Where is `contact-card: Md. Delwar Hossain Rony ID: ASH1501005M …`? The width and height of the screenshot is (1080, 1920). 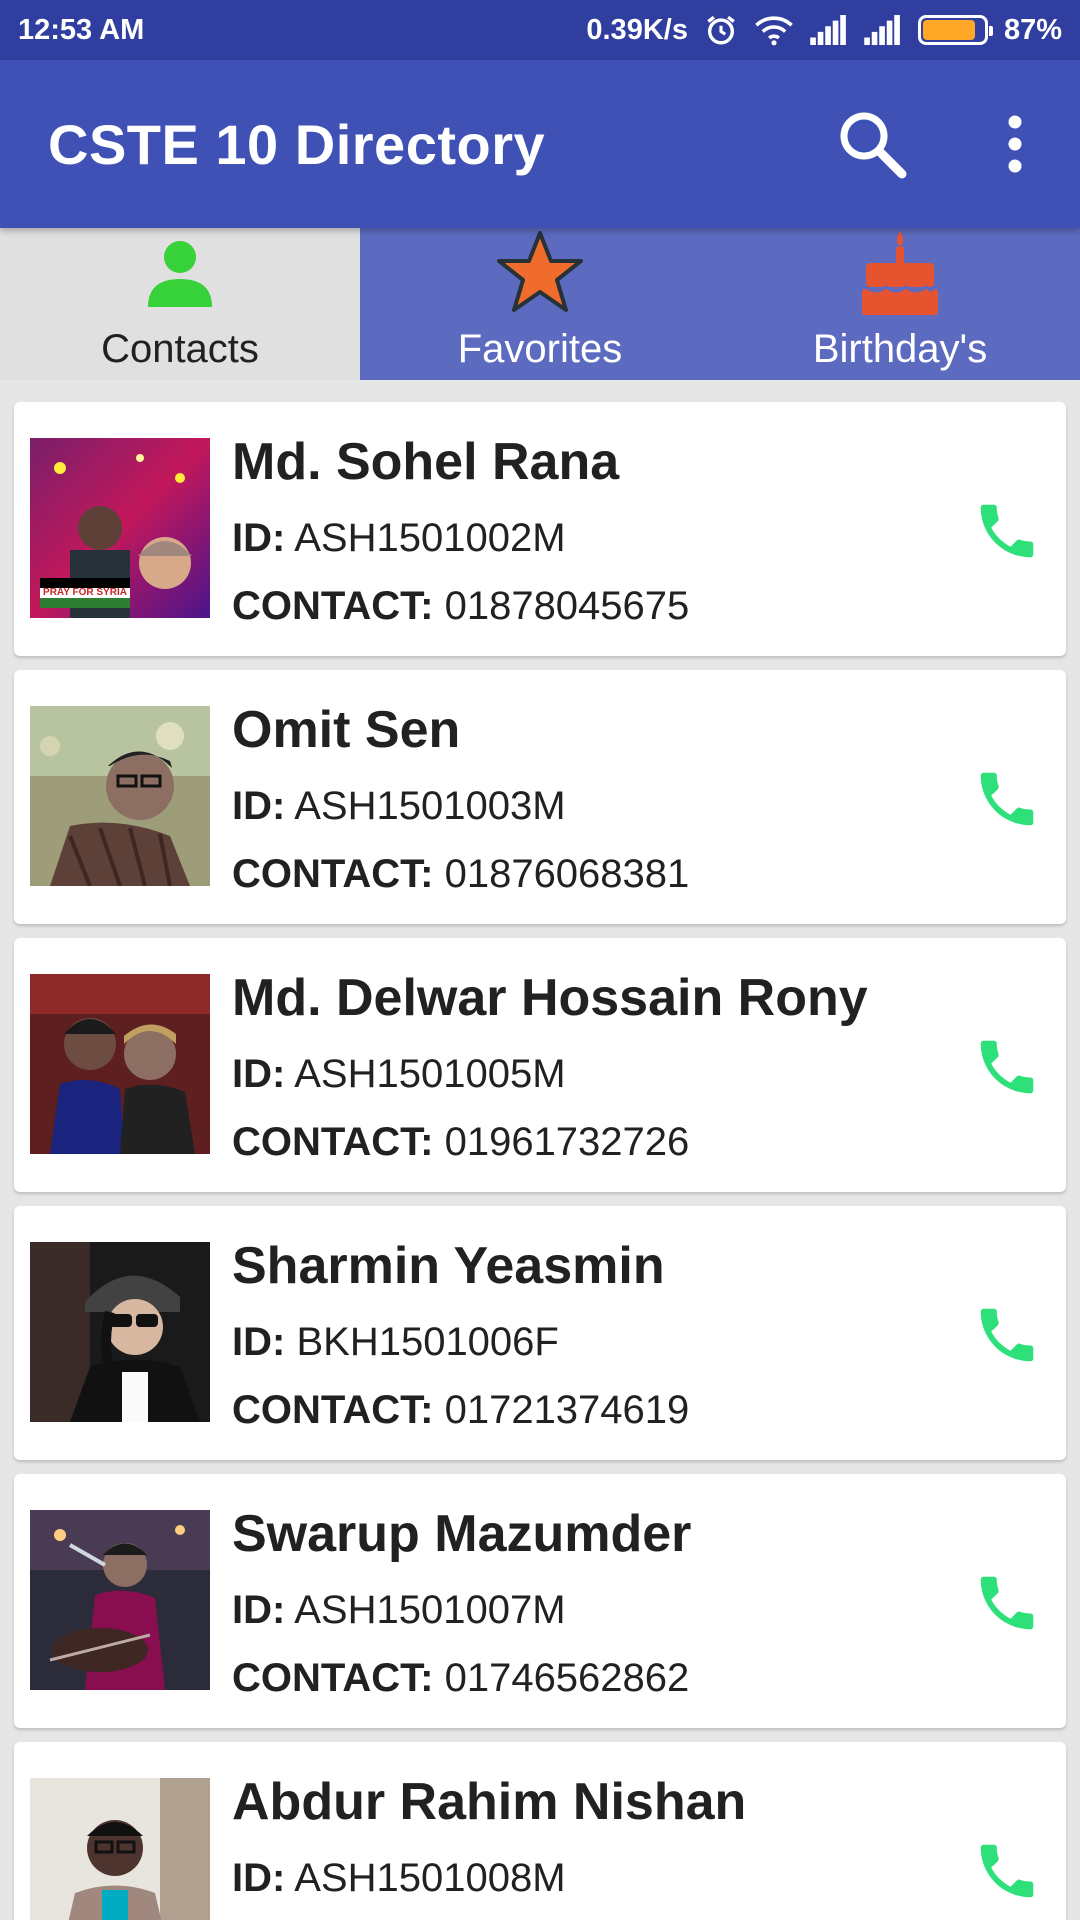
contact-card: Md. Delwar Hossain Rony ID: ASH1501005M … is located at coordinates (540, 1065).